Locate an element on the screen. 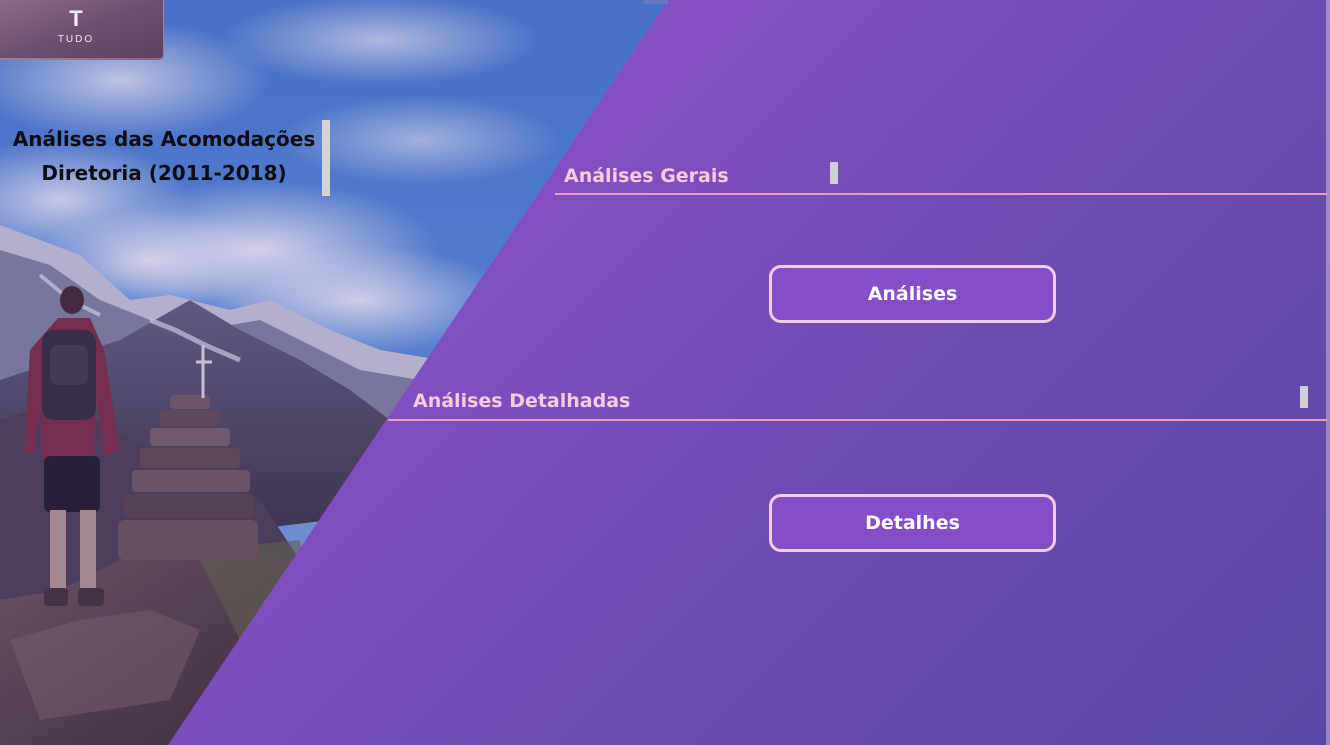 This screenshot has height=745, width=1330. detalhes-button-label: Detalhes is located at coordinates (912, 523).